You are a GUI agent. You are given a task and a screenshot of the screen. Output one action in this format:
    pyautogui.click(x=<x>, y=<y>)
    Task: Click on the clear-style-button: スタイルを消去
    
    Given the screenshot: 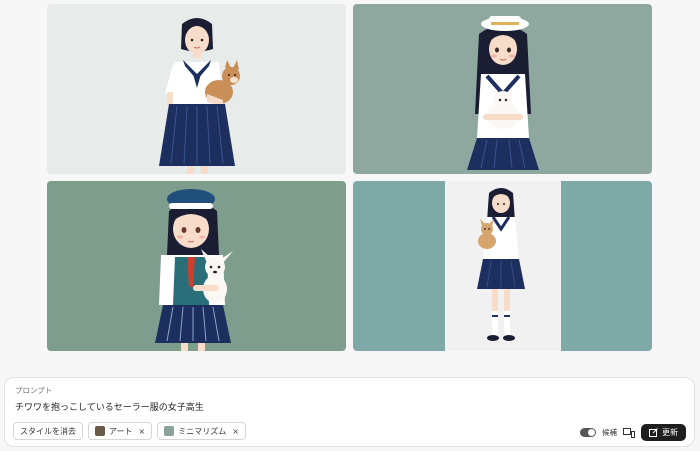 What is the action you would take?
    pyautogui.click(x=48, y=431)
    